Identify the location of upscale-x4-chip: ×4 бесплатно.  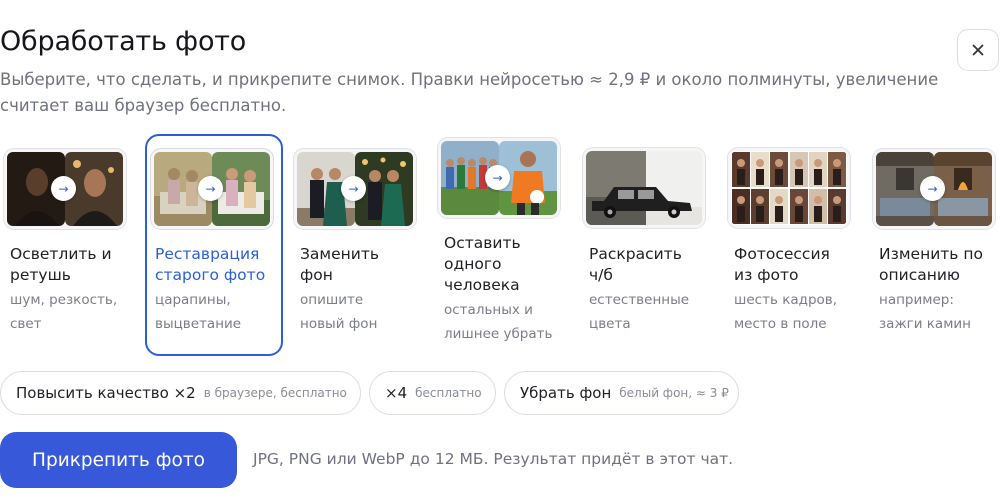
(432, 393).